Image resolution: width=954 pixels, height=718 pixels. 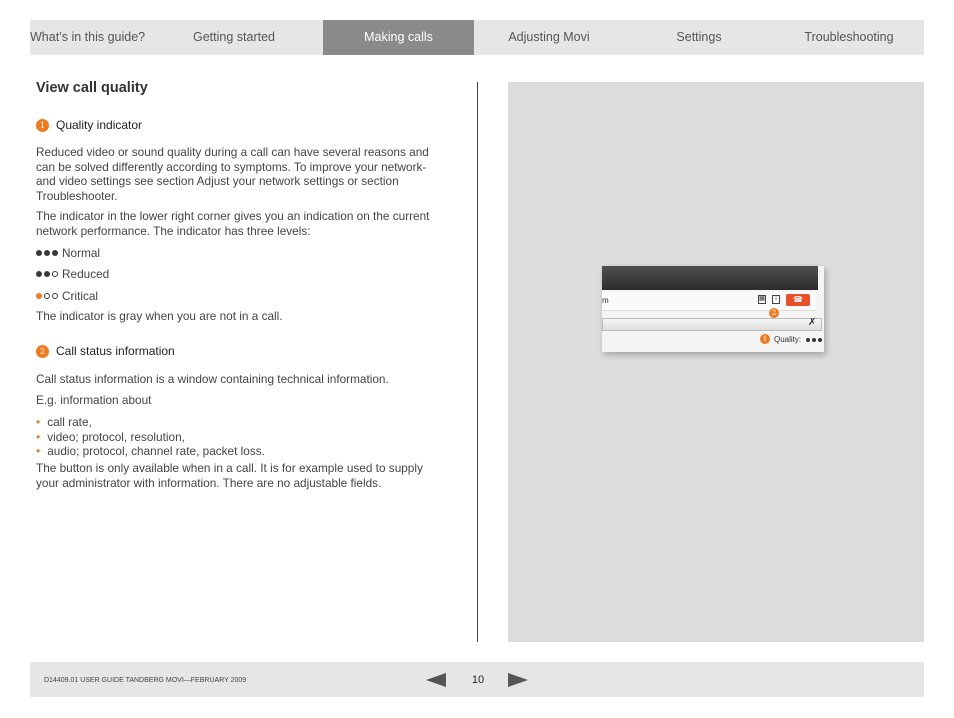 What do you see at coordinates (398, 37) in the screenshot?
I see `tab-making-calls: Making calls` at bounding box center [398, 37].